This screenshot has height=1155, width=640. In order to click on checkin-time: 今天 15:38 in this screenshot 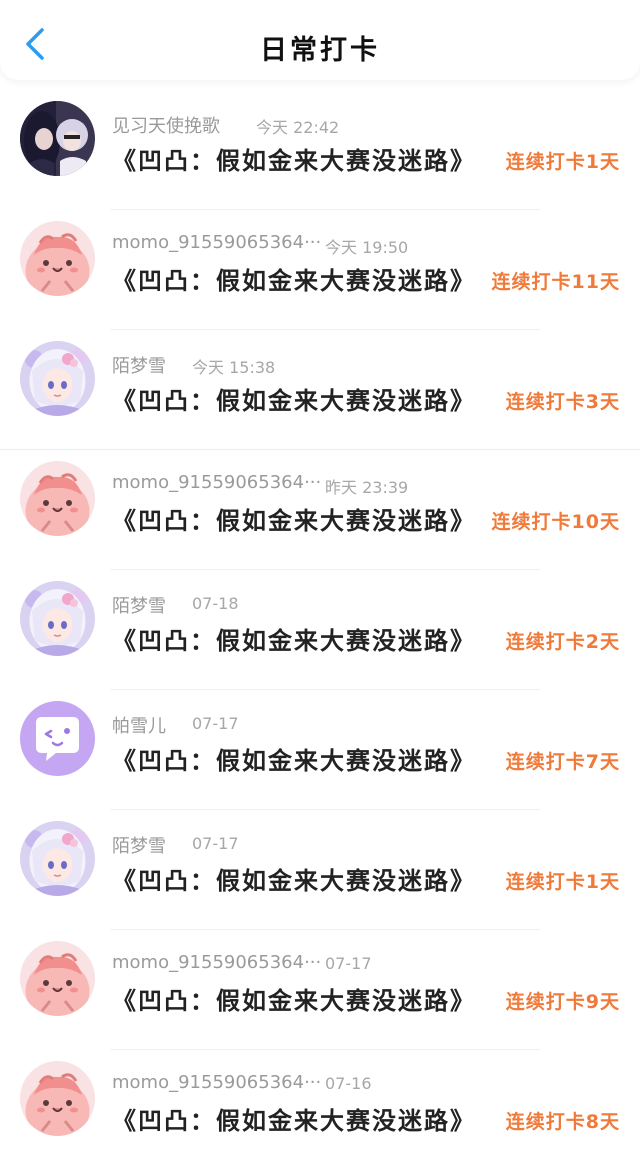, I will do `click(234, 367)`.